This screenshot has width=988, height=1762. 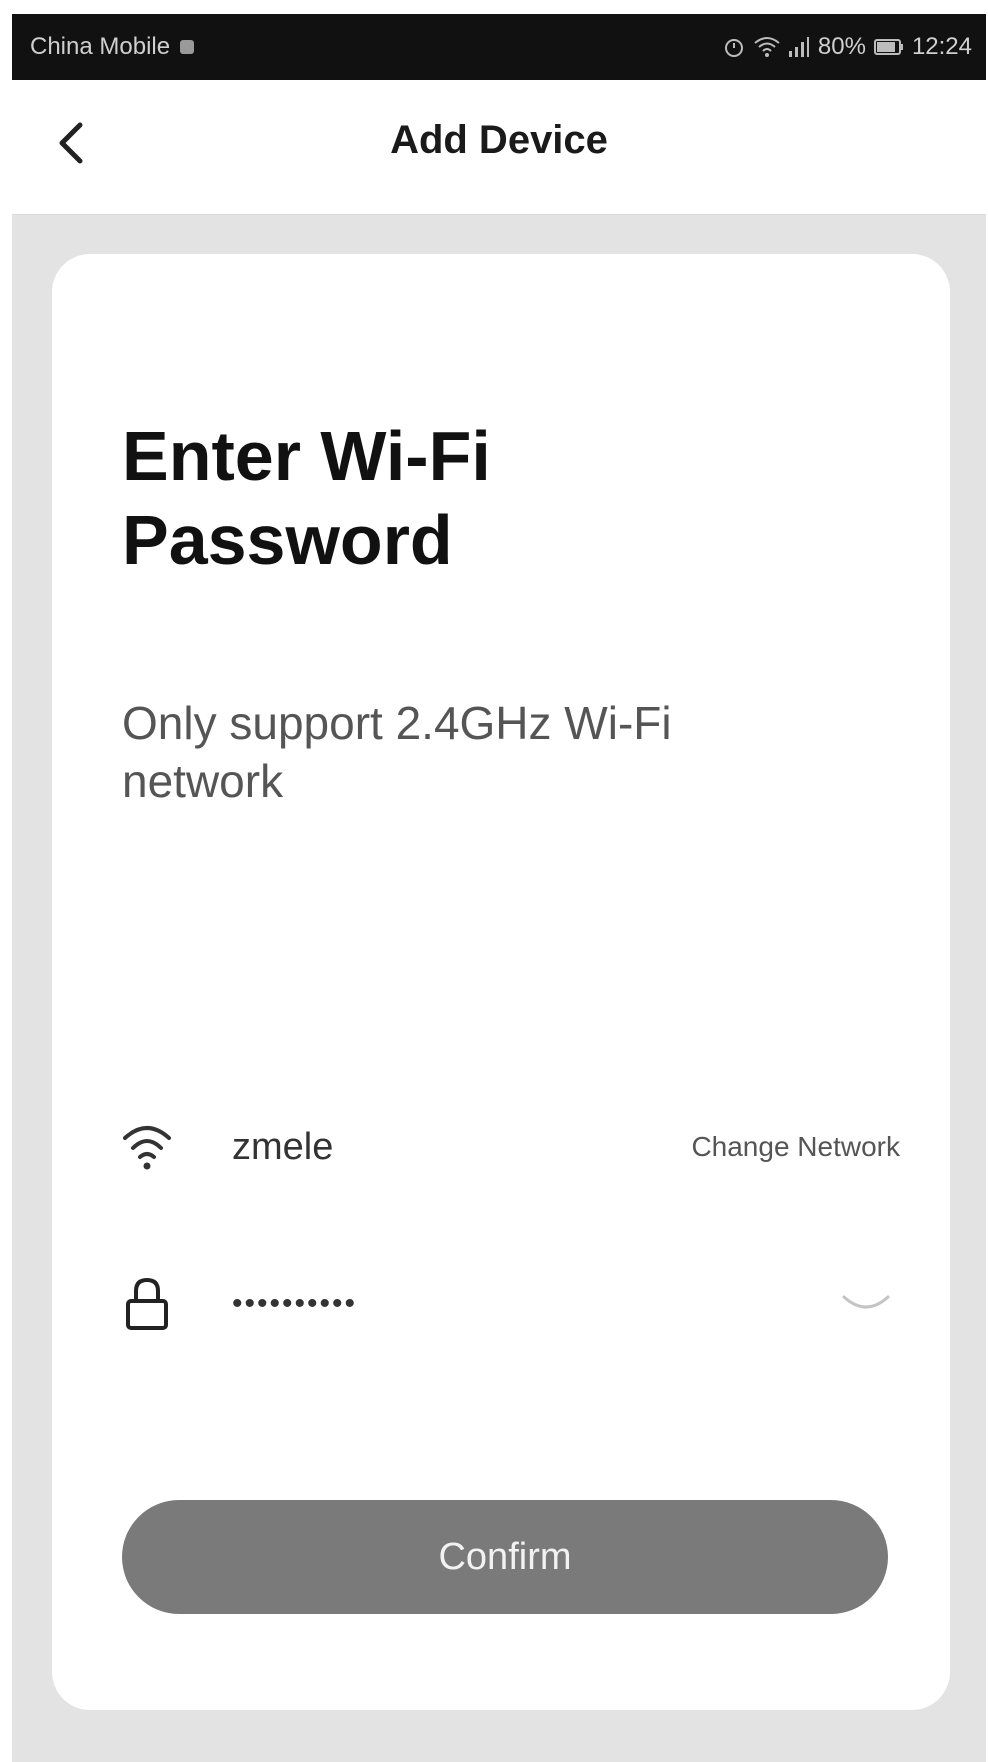 What do you see at coordinates (734, 47) in the screenshot?
I see `alarm-icon` at bounding box center [734, 47].